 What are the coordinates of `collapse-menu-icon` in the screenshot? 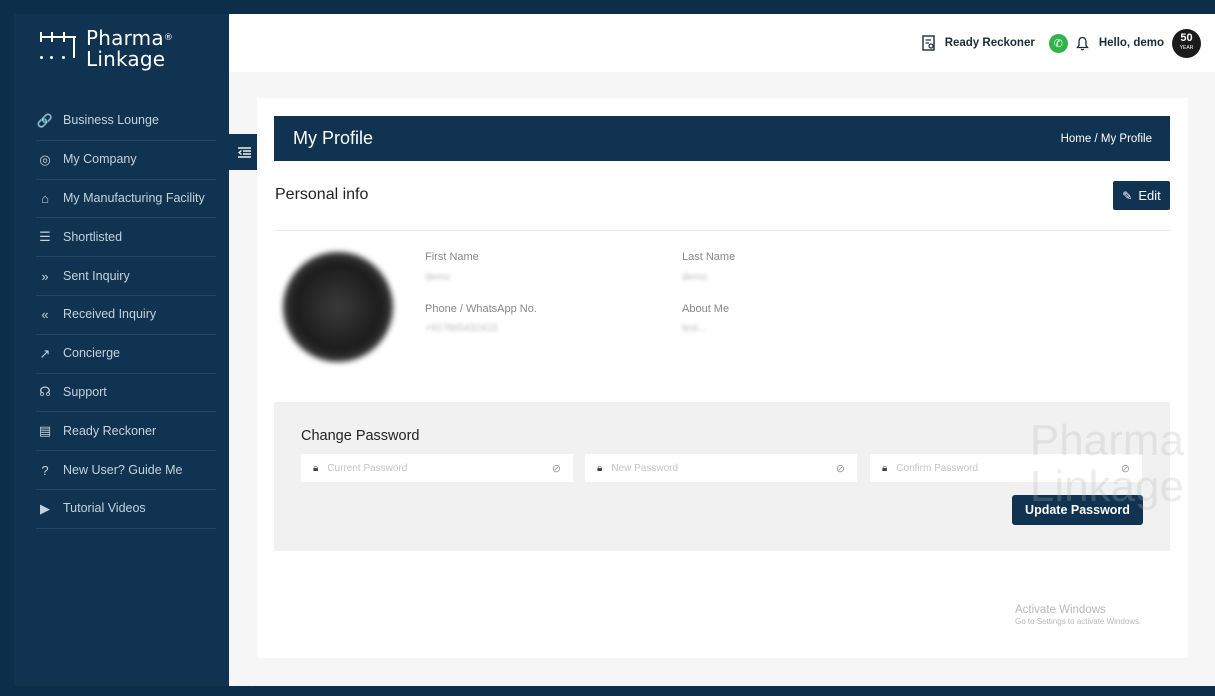 It's located at (244, 152).